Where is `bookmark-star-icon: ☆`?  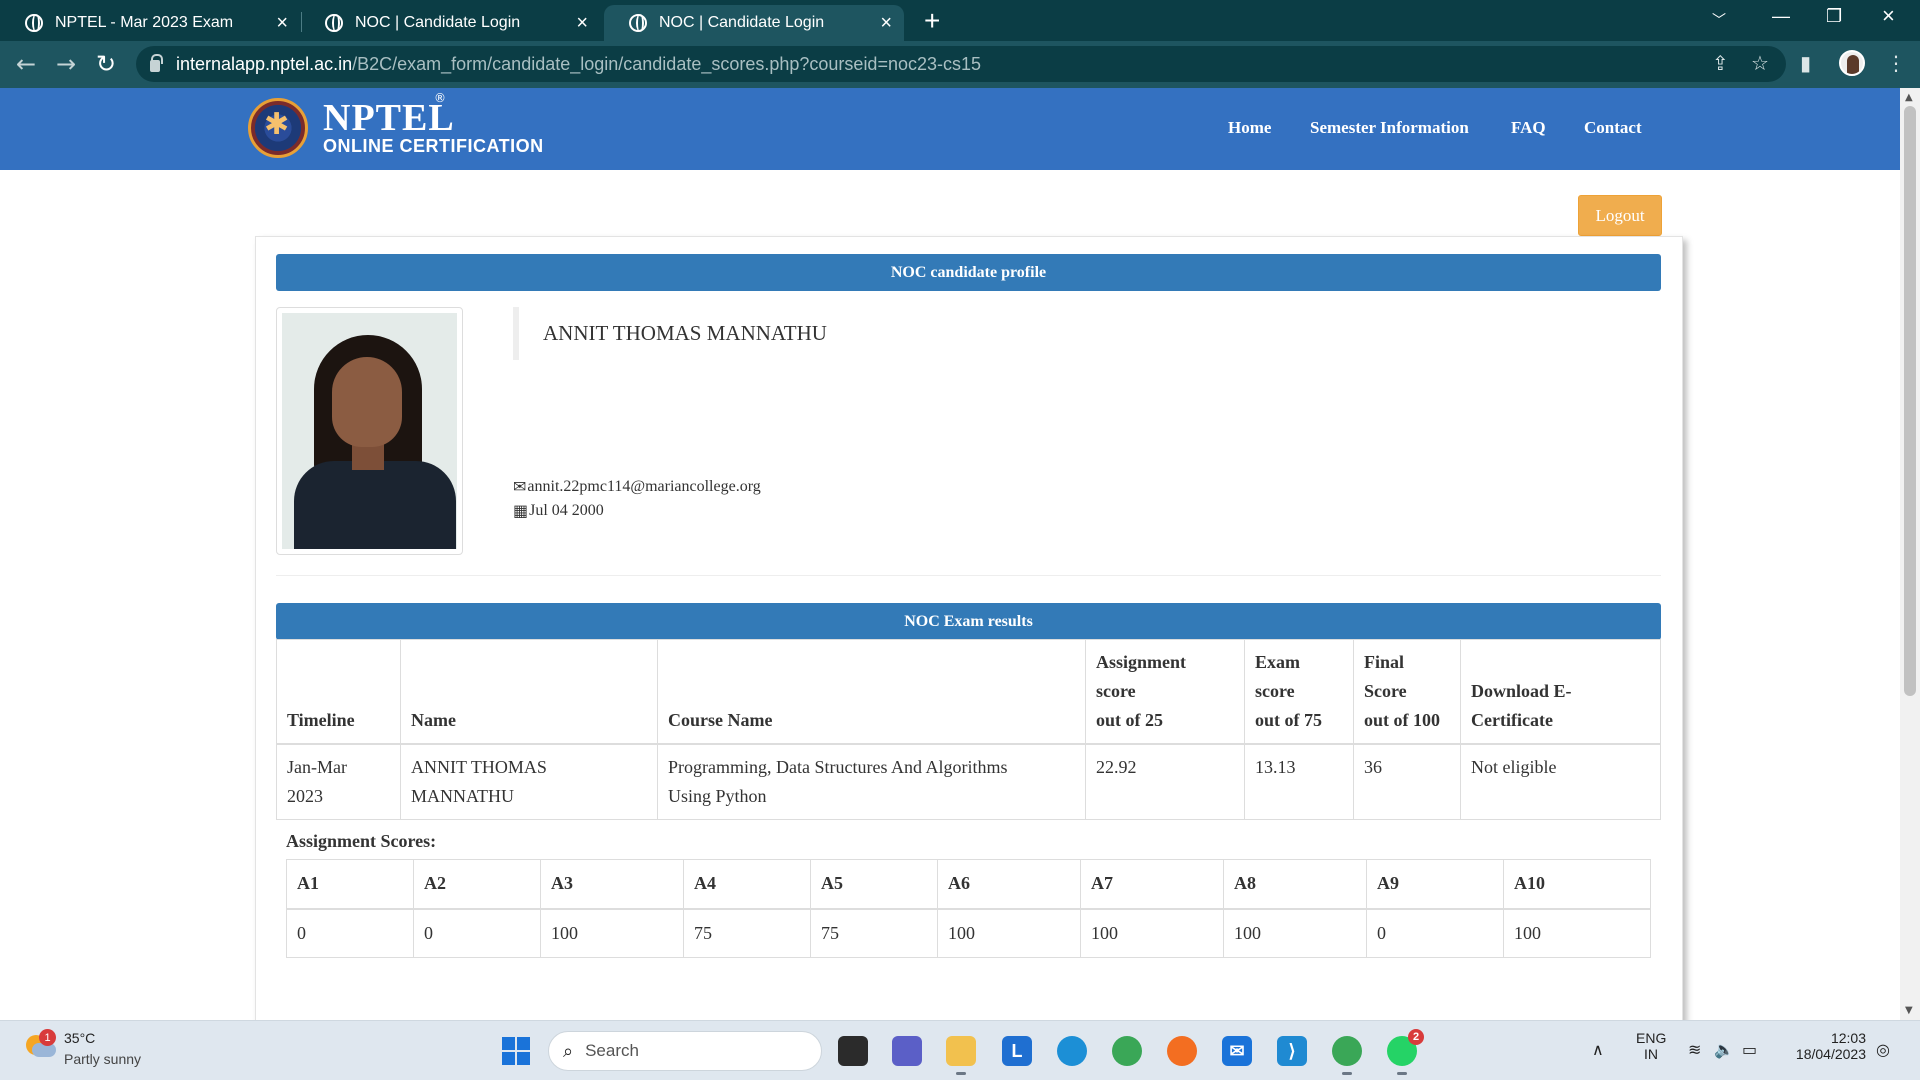
bookmark-star-icon: ☆ is located at coordinates (1760, 63).